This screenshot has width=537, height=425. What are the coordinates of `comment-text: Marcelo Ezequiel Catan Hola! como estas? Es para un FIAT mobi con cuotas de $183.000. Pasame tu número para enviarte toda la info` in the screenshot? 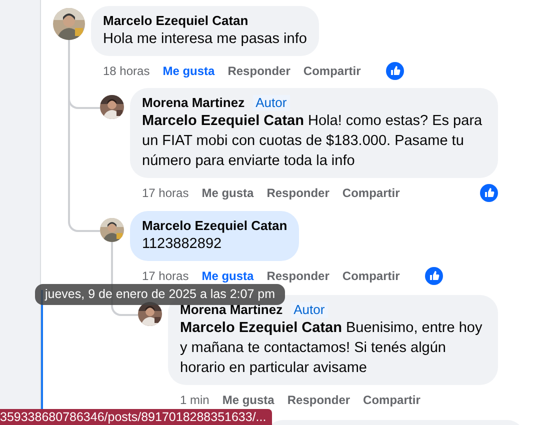 It's located at (313, 141).